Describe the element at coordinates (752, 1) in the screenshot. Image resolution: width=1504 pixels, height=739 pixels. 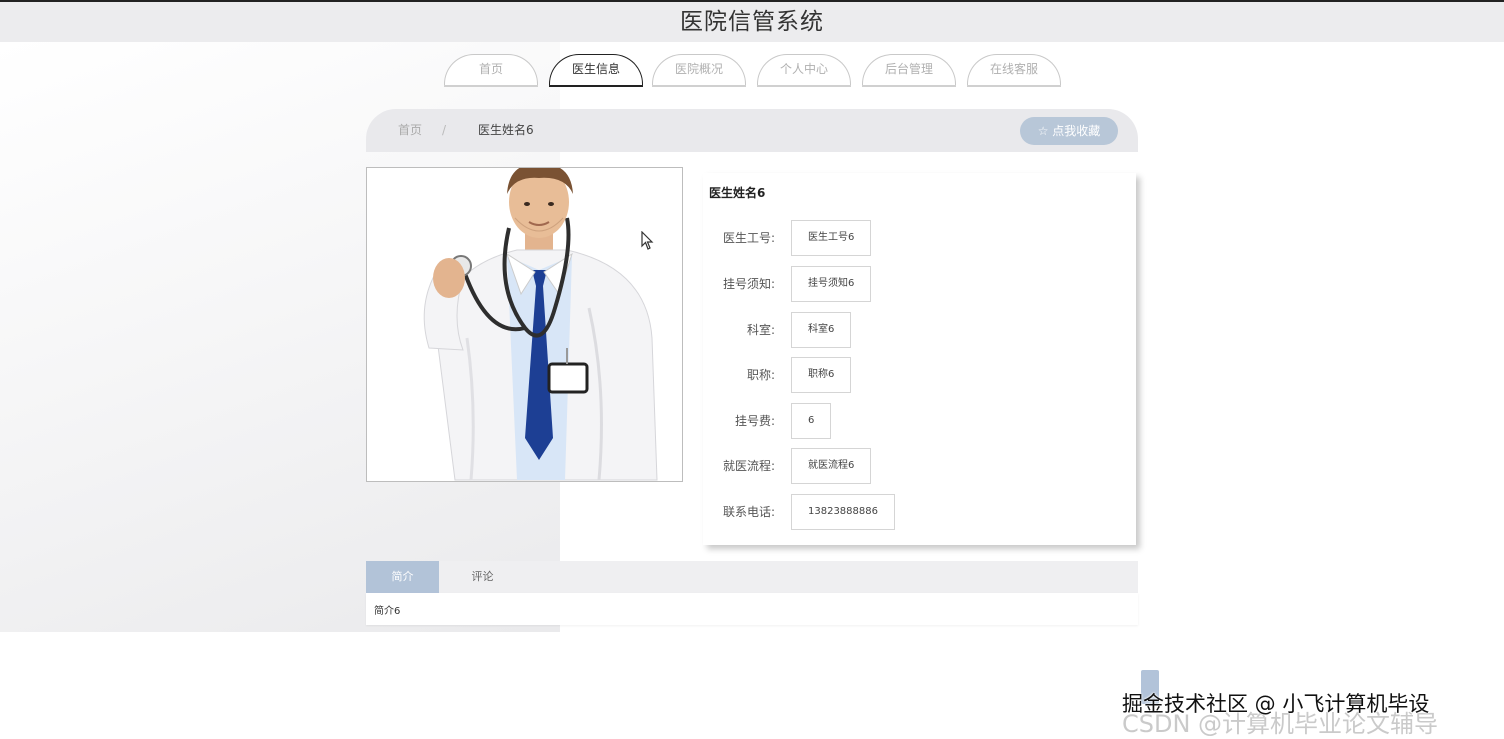
I see `window-top-border` at that location.